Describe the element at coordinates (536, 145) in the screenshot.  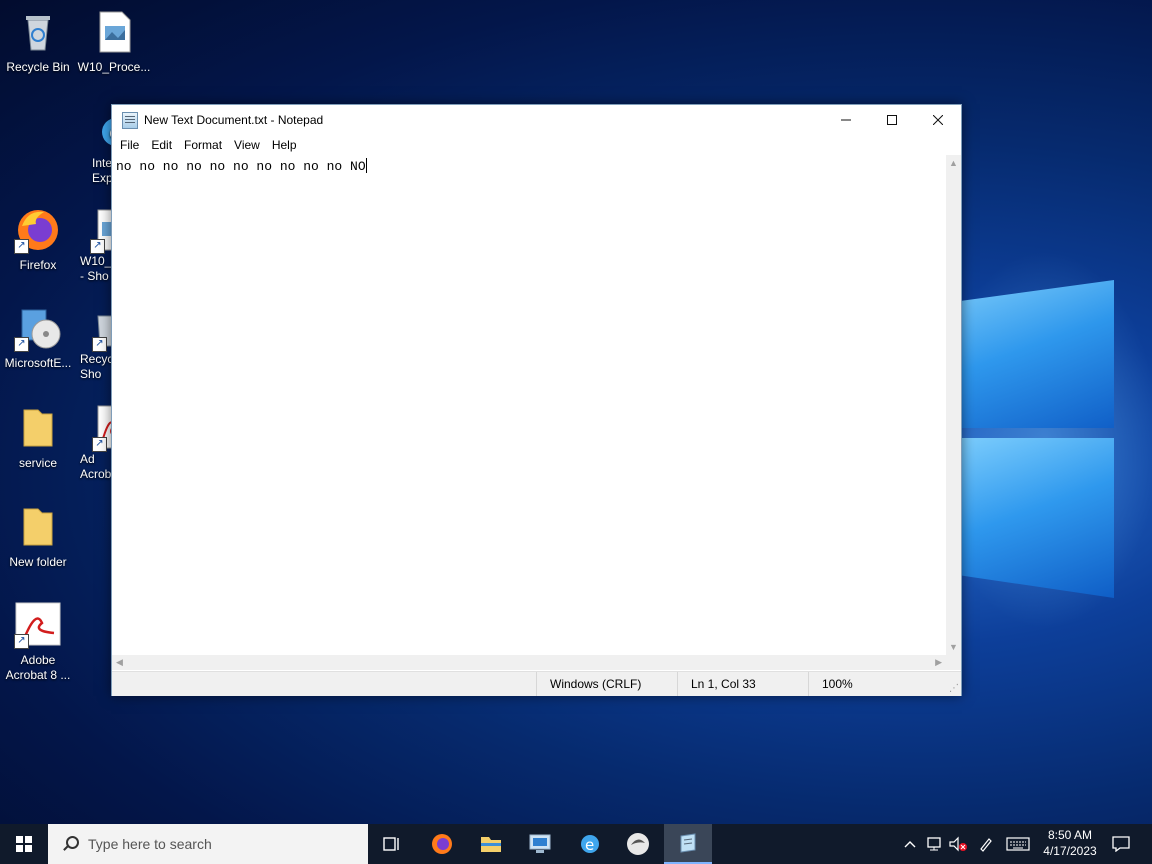
I see `menu-bar: File Edit Format View Help` at that location.